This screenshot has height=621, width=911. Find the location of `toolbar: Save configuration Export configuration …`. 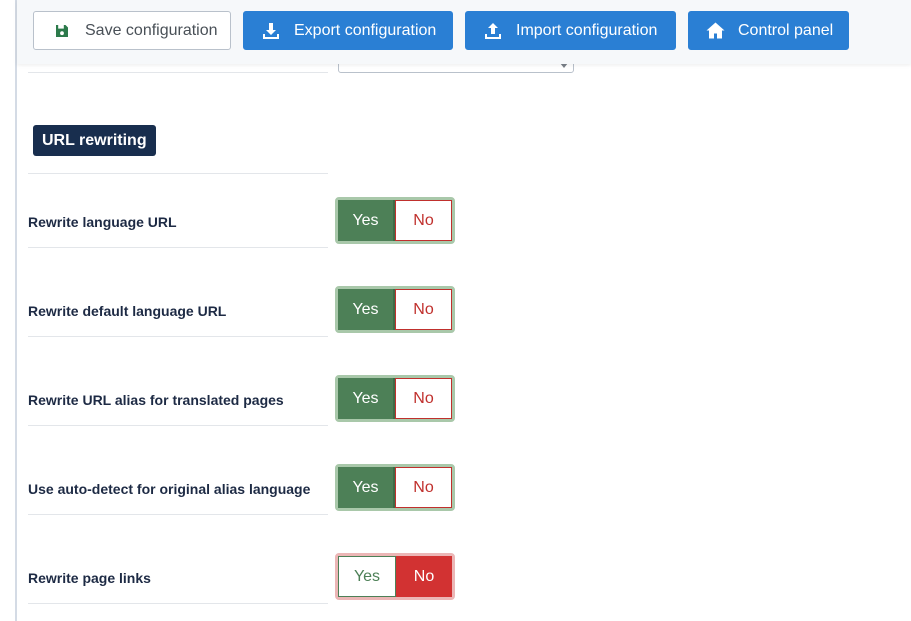

toolbar: Save configuration Export configuration … is located at coordinates (464, 32).